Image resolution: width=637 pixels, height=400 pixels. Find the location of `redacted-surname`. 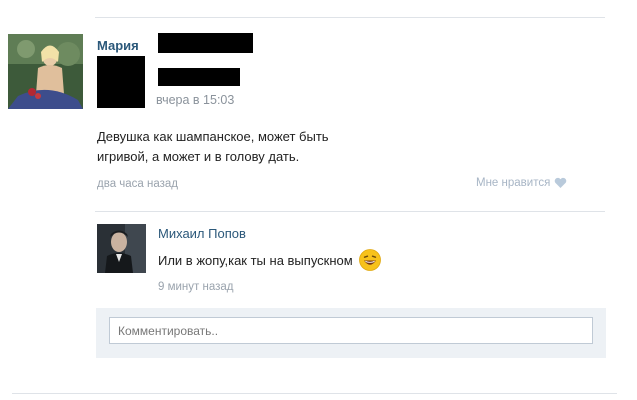

redacted-surname is located at coordinates (205, 43).